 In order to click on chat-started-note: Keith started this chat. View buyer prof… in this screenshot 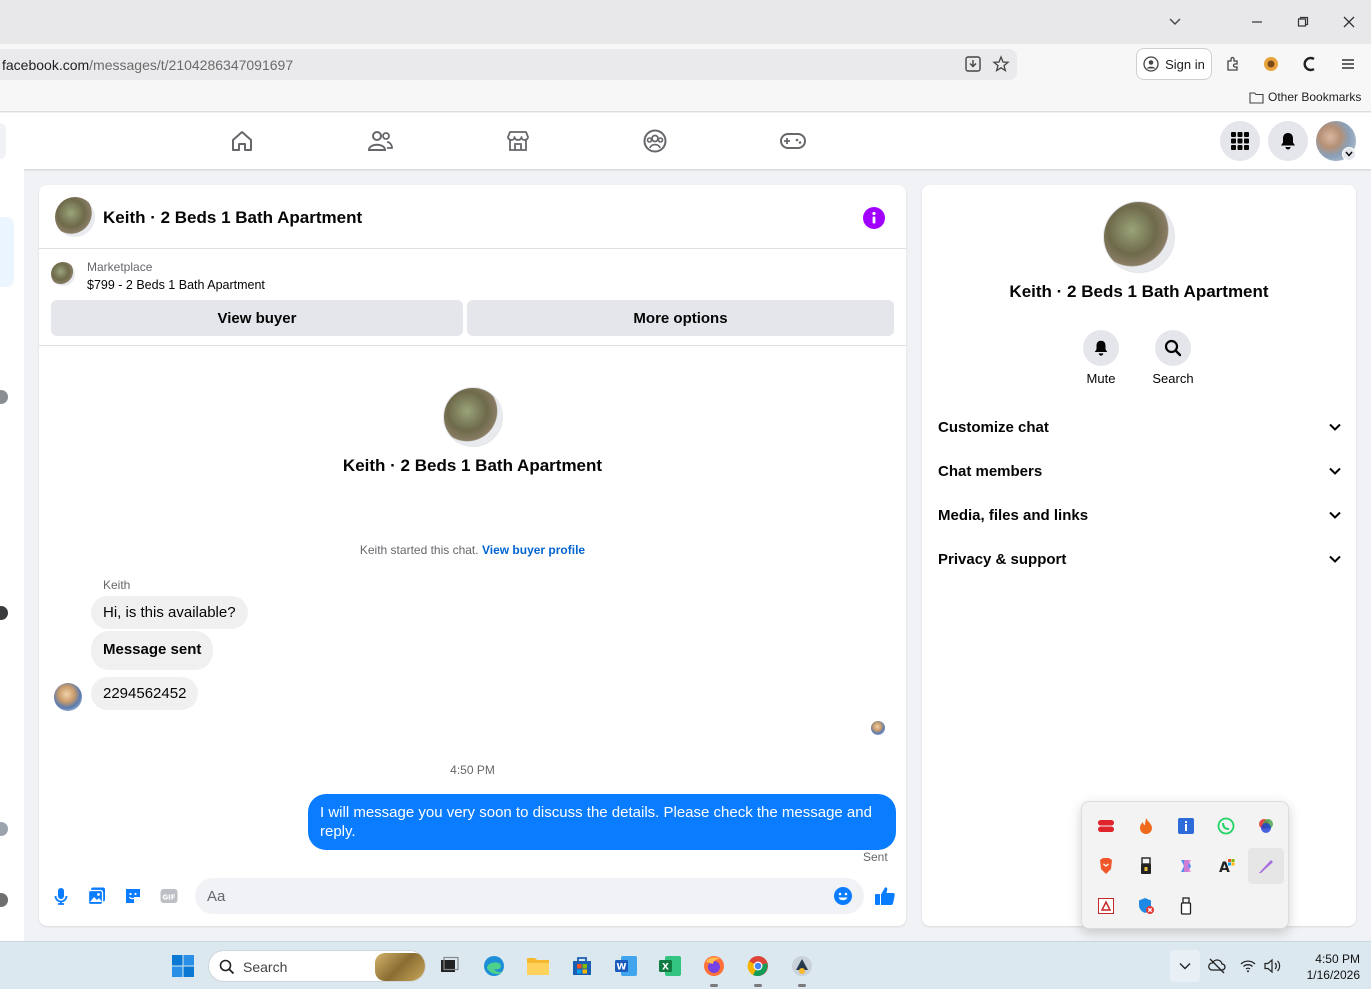, I will do `click(472, 550)`.